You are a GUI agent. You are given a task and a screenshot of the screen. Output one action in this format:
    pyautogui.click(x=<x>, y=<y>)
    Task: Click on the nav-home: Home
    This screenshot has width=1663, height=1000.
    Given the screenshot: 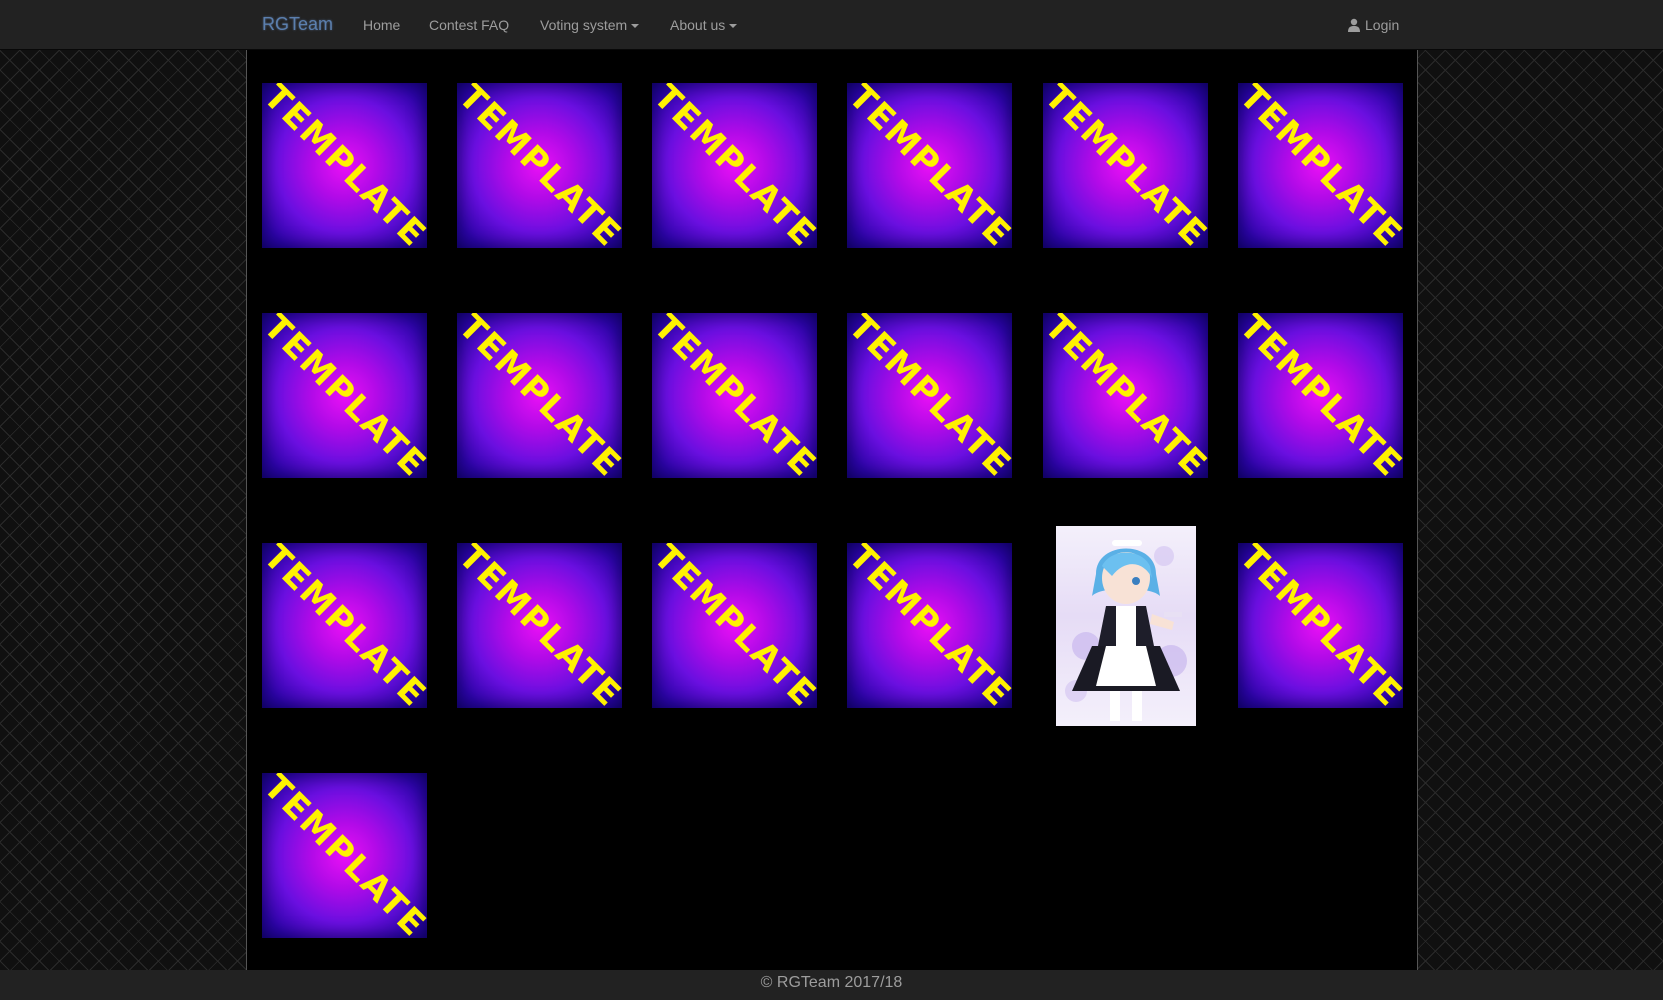 What is the action you would take?
    pyautogui.click(x=381, y=25)
    